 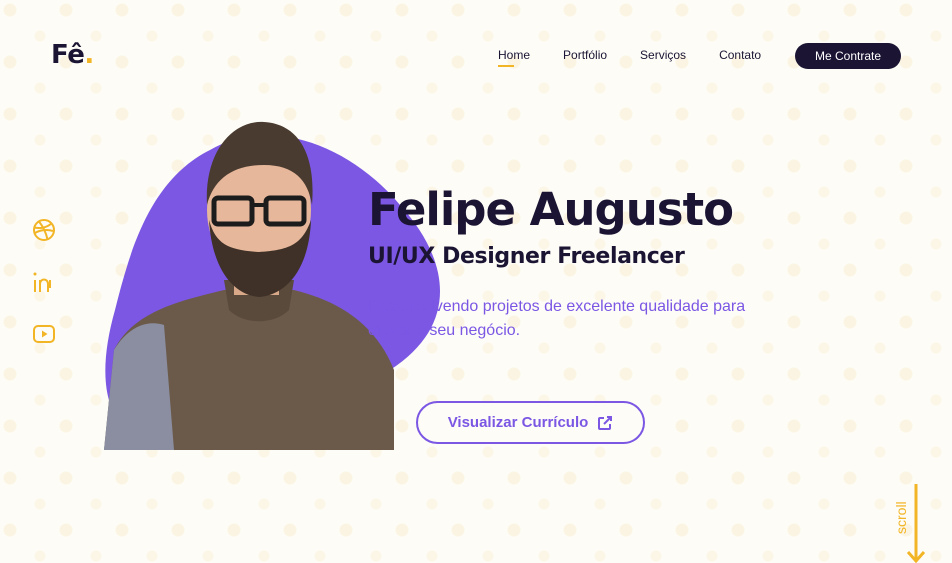 What do you see at coordinates (740, 55) in the screenshot?
I see `nav-item-contact: Contato` at bounding box center [740, 55].